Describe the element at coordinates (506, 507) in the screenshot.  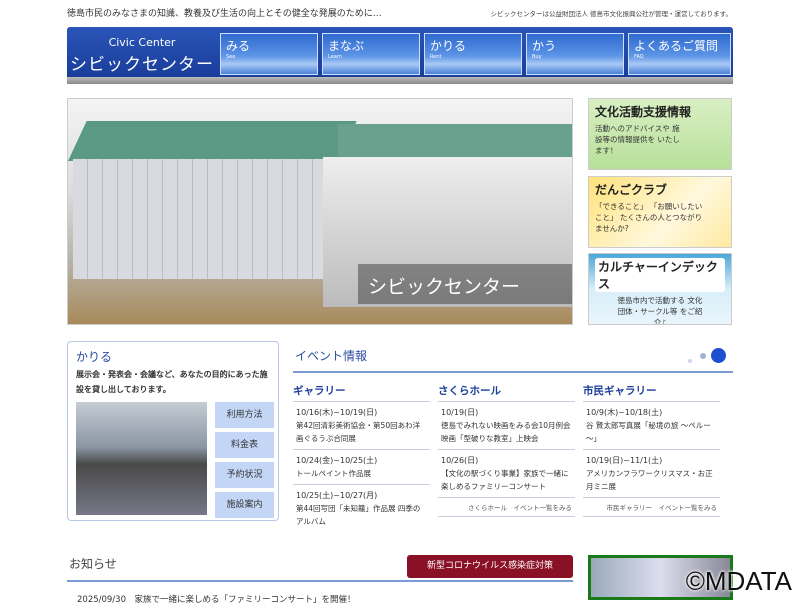
I see `more-events-link: さくらホール イベント一覧をみる` at that location.